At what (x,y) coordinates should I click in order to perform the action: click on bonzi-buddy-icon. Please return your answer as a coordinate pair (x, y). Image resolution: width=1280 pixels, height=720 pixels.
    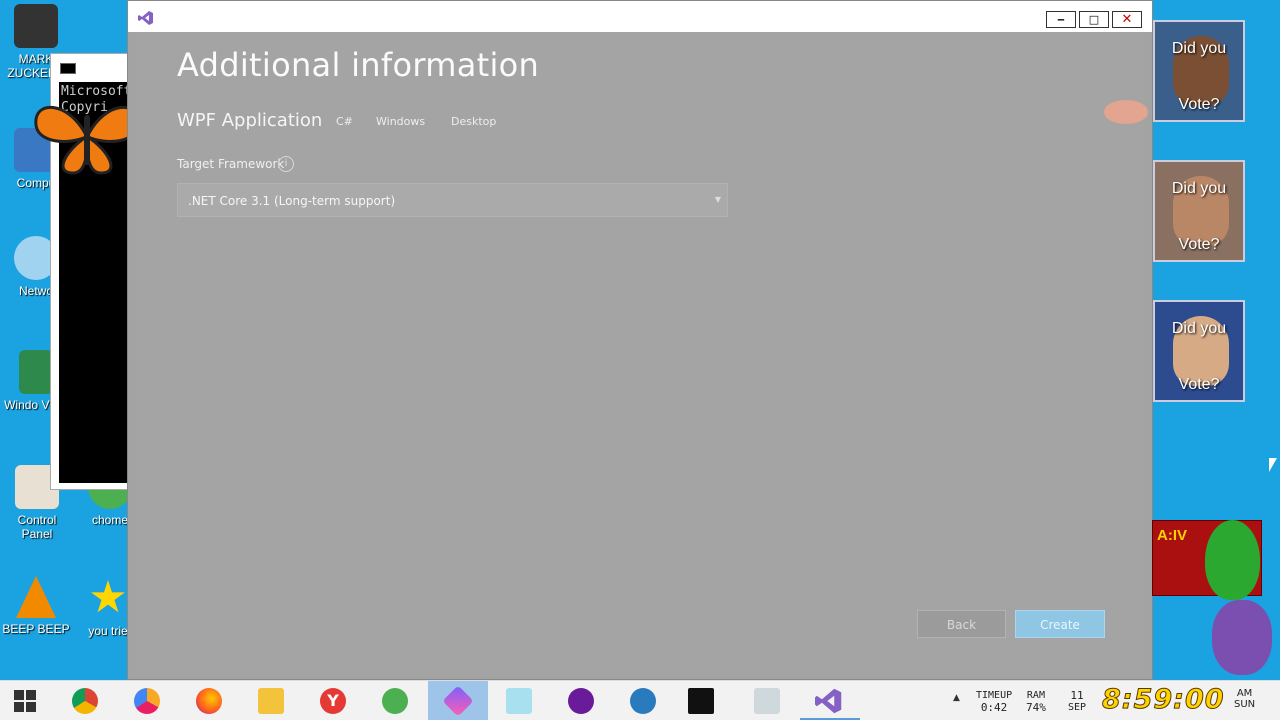
    Looking at the image, I should click on (1242, 637).